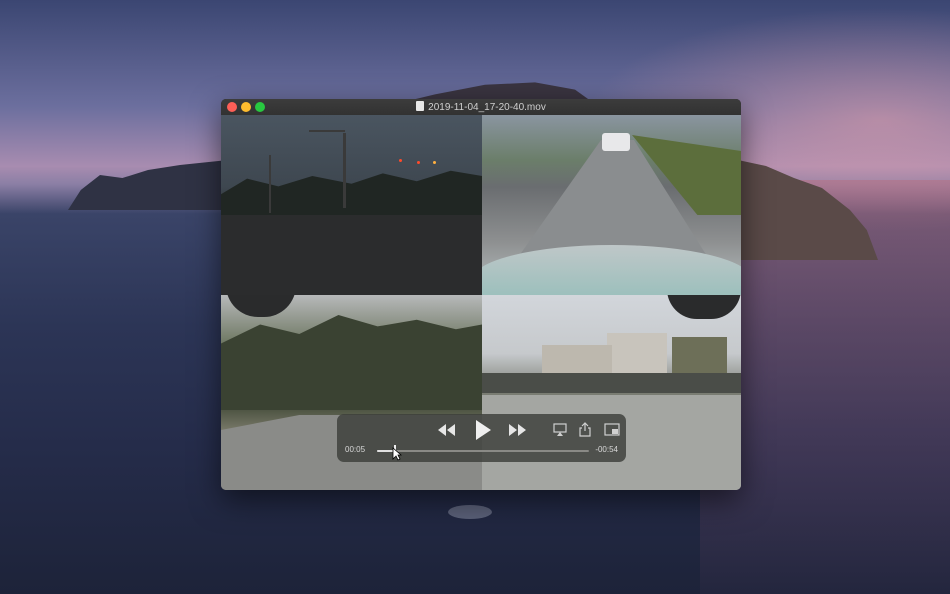 This screenshot has width=950, height=594. What do you see at coordinates (148, 185) in the screenshot?
I see `island-left` at bounding box center [148, 185].